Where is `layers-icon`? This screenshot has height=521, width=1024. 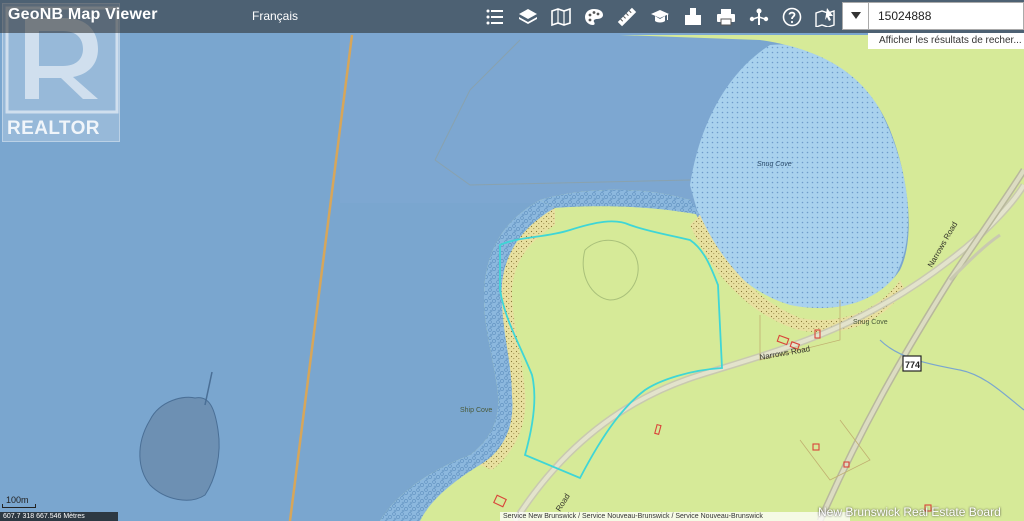
layers-icon is located at coordinates (527, 16).